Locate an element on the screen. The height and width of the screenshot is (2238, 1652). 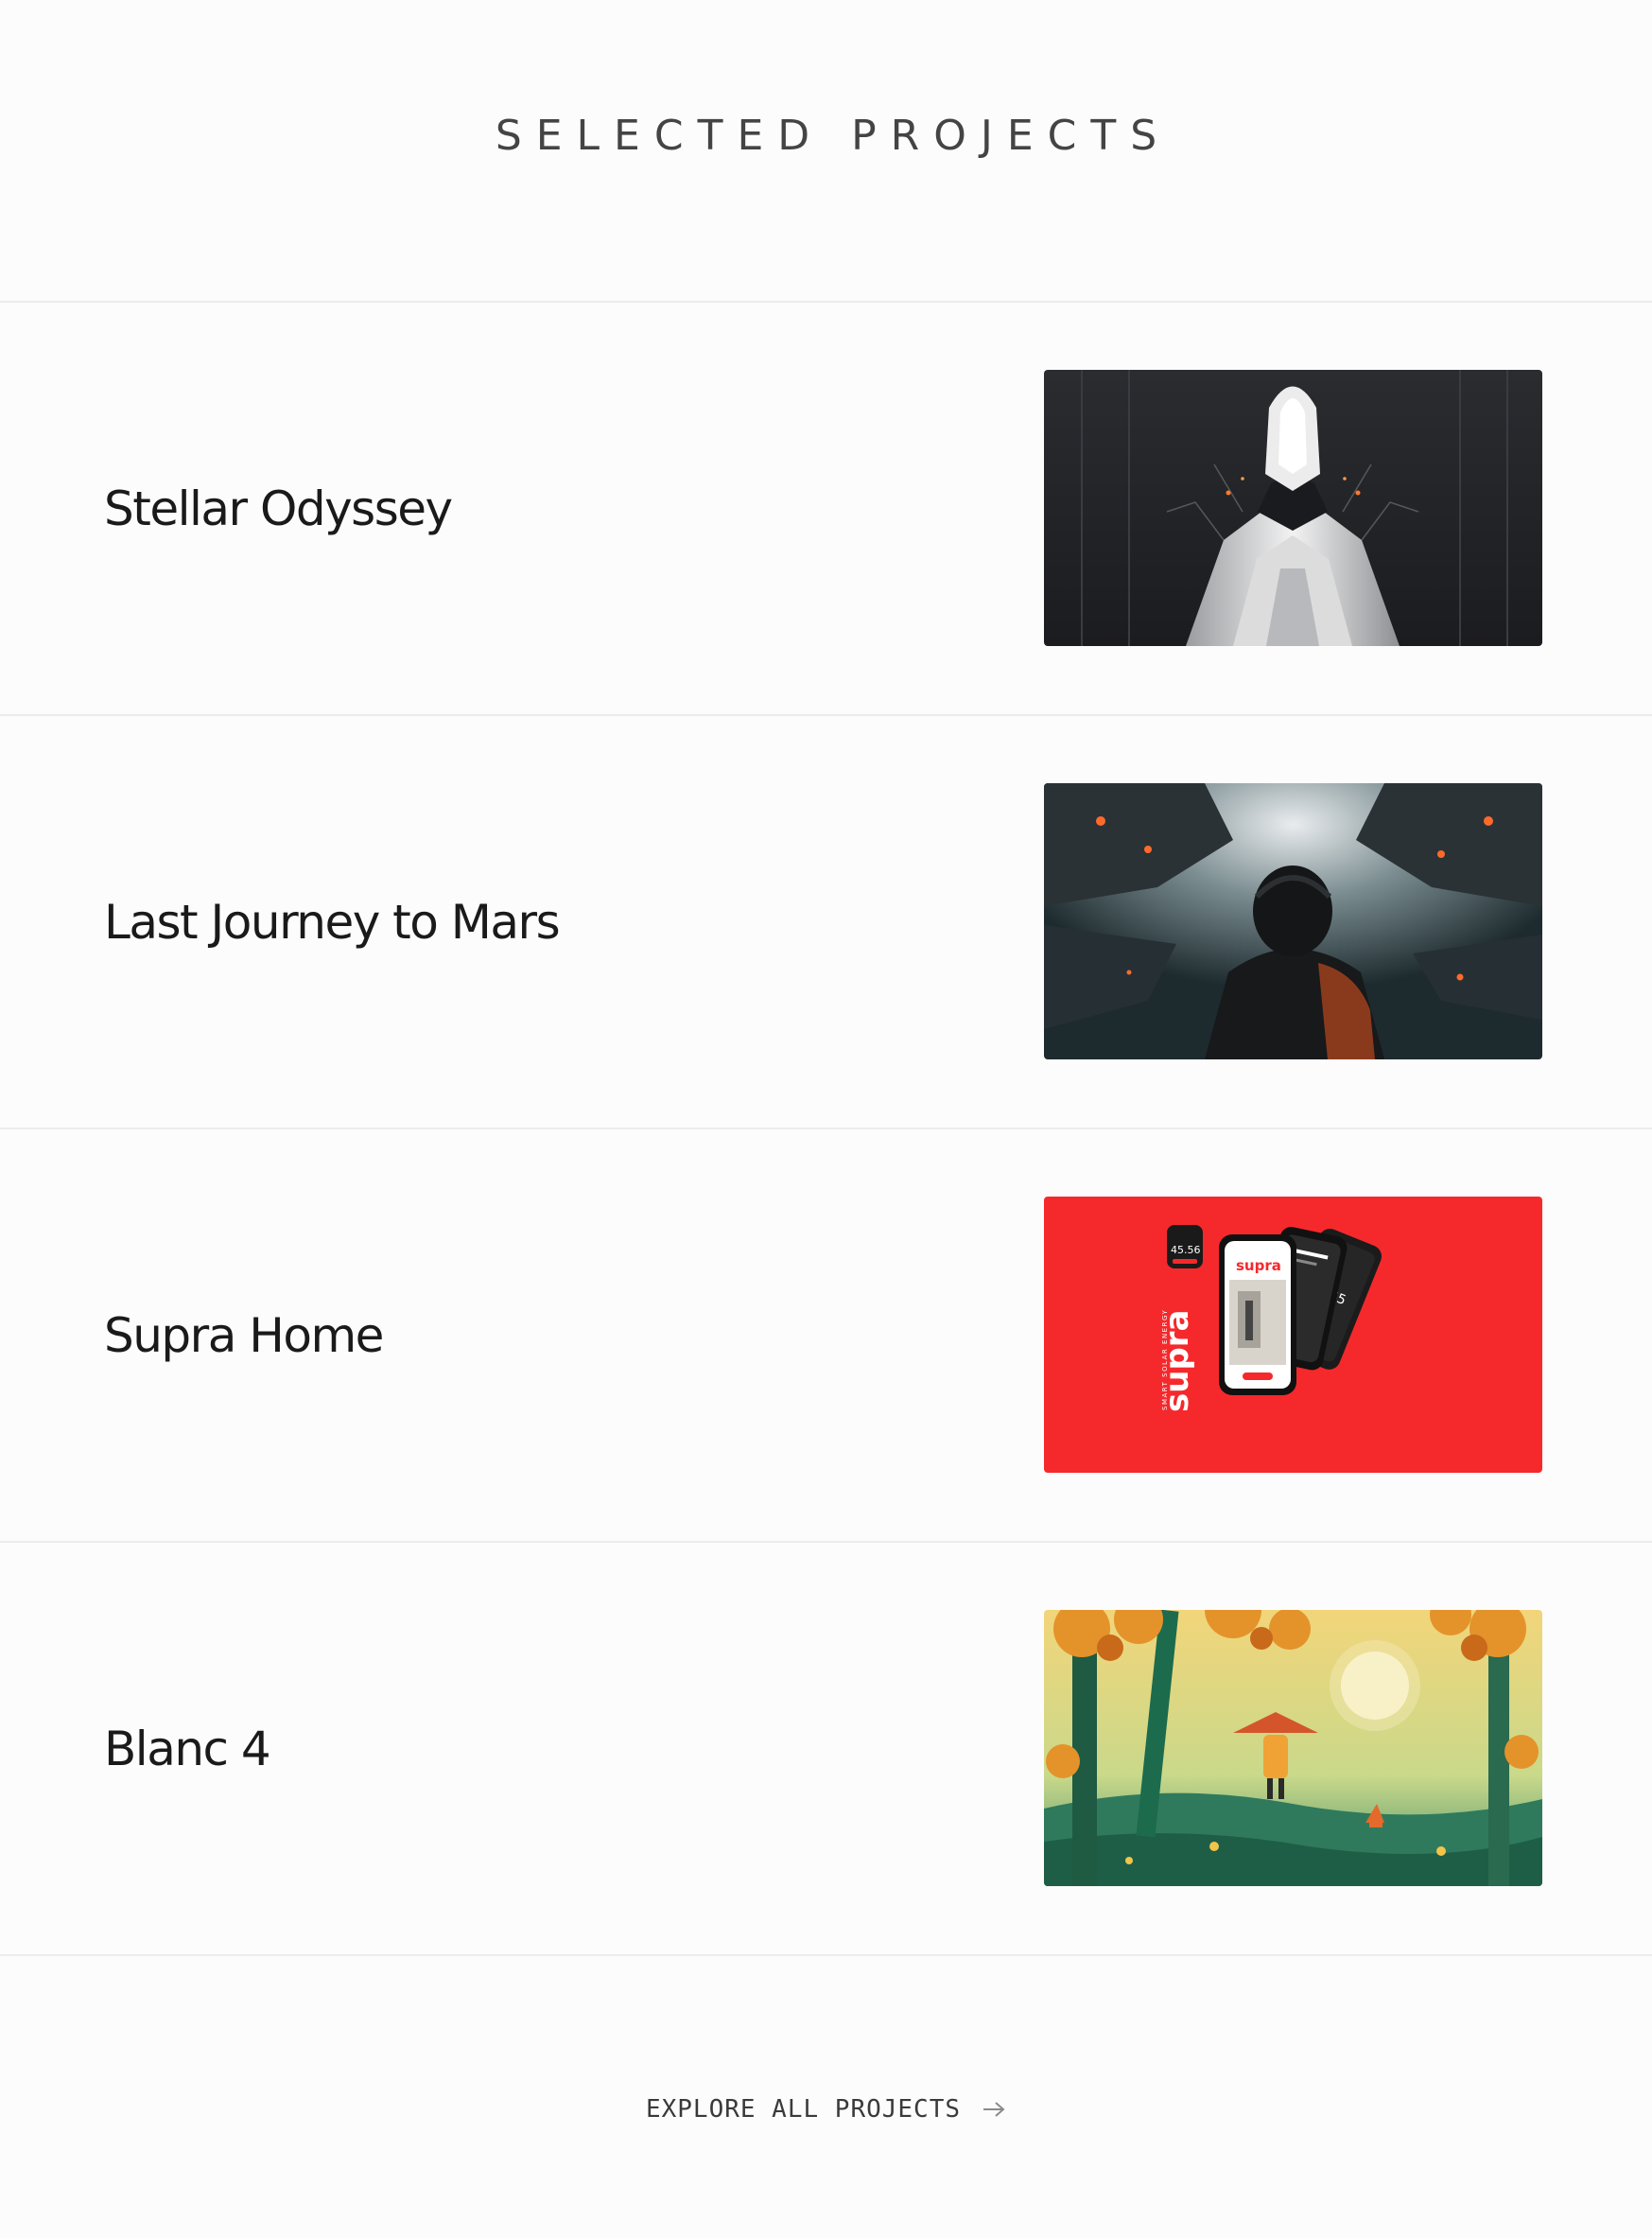
arrow-right-icon is located at coordinates (994, 2109).